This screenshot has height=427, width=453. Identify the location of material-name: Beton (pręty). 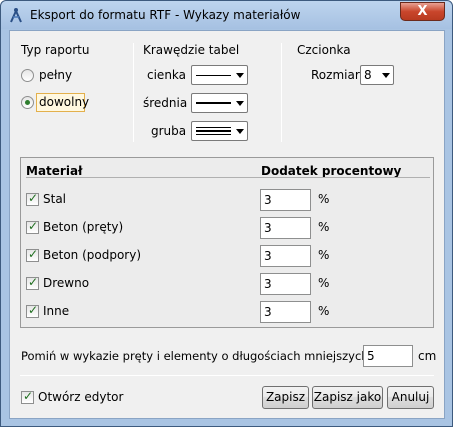
(83, 227).